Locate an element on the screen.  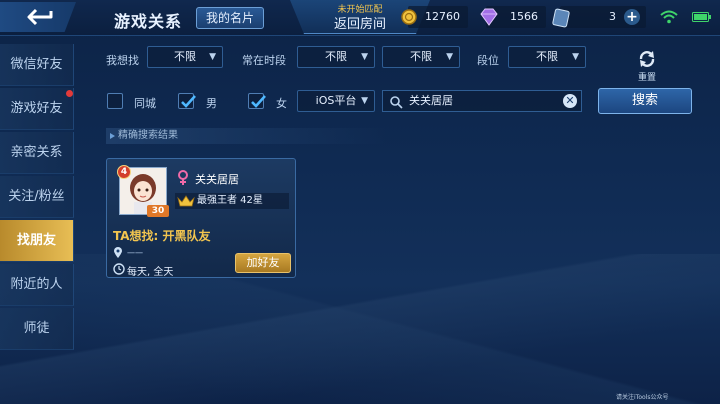
sidebar-item-mentor: 师徒 is located at coordinates (37, 329).